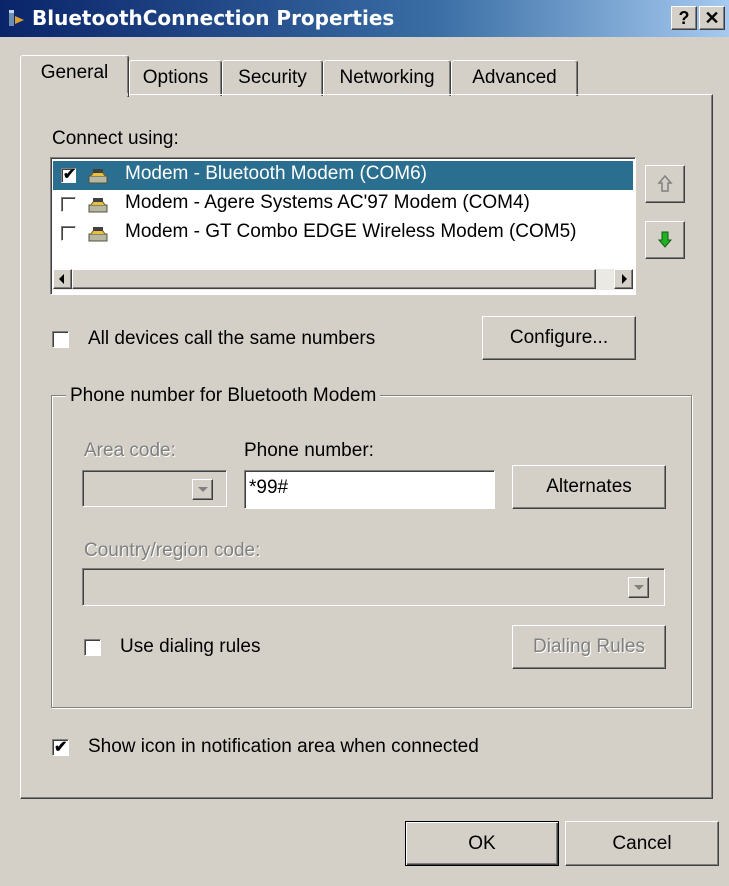  I want to click on all-devices-label: All devices call the same numbers, so click(232, 338).